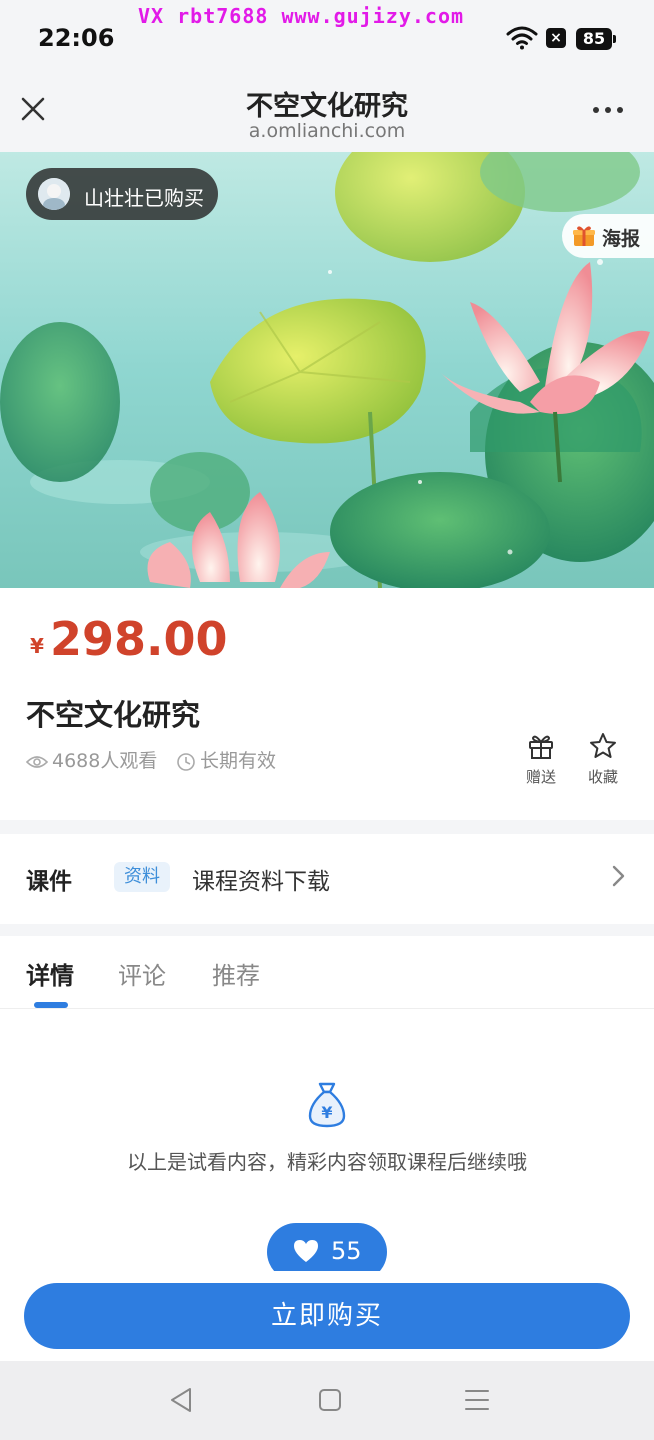 This screenshot has width=654, height=1440. Describe the element at coordinates (236, 973) in the screenshot. I see `tab-recommend: 推荐` at that location.